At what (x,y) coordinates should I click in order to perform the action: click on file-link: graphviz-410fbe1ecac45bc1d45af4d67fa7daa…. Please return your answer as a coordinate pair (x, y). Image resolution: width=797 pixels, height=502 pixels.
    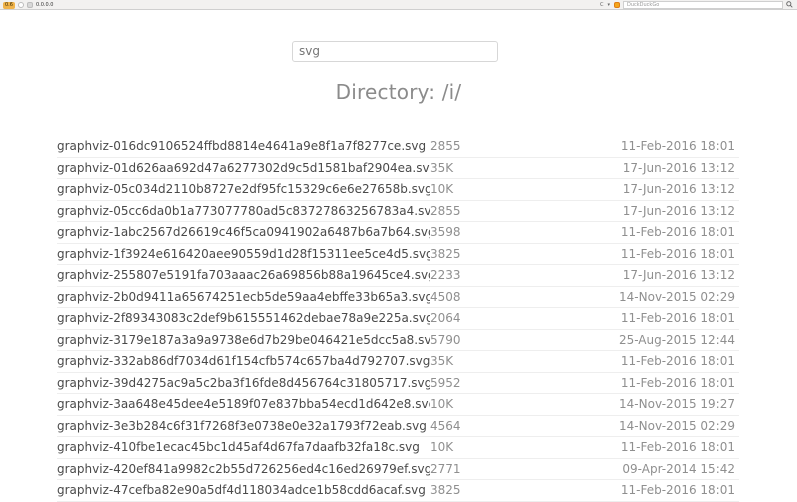
    Looking at the image, I should click on (243, 447).